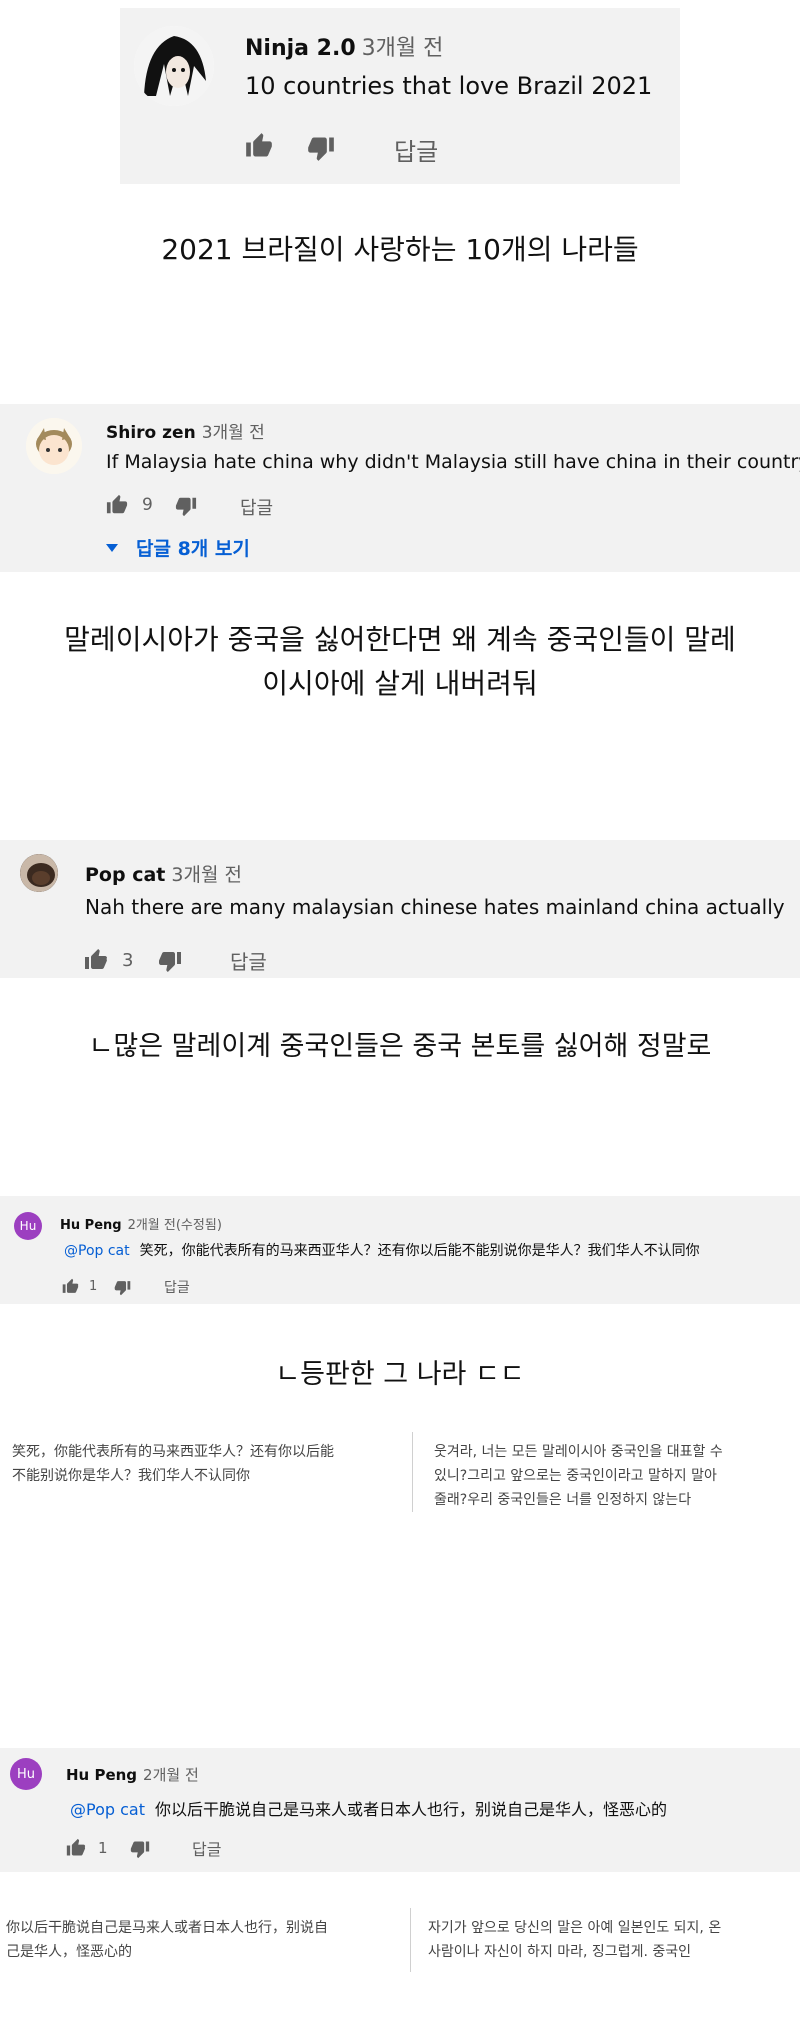  I want to click on view-replies-button: 답글 8개 보기, so click(178, 547).